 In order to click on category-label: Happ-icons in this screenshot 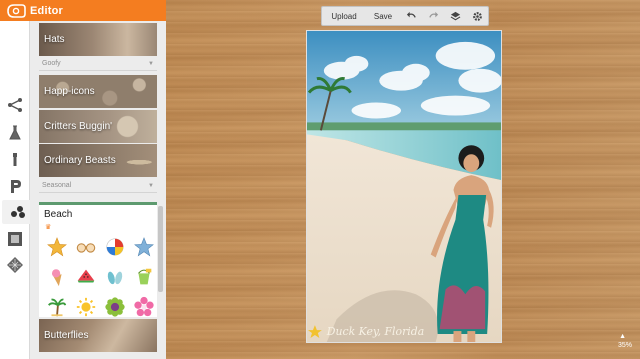, I will do `click(69, 91)`.